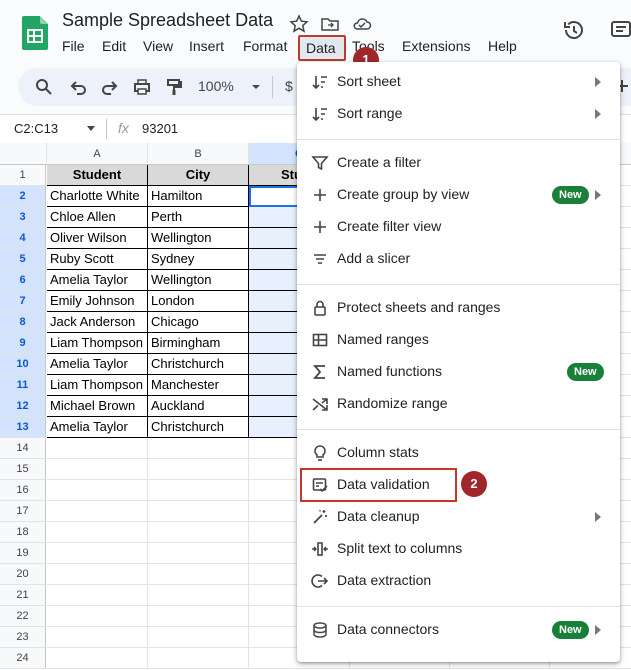 Image resolution: width=631 pixels, height=670 pixels. Describe the element at coordinates (23, 217) in the screenshot. I see `row-header: 3` at that location.